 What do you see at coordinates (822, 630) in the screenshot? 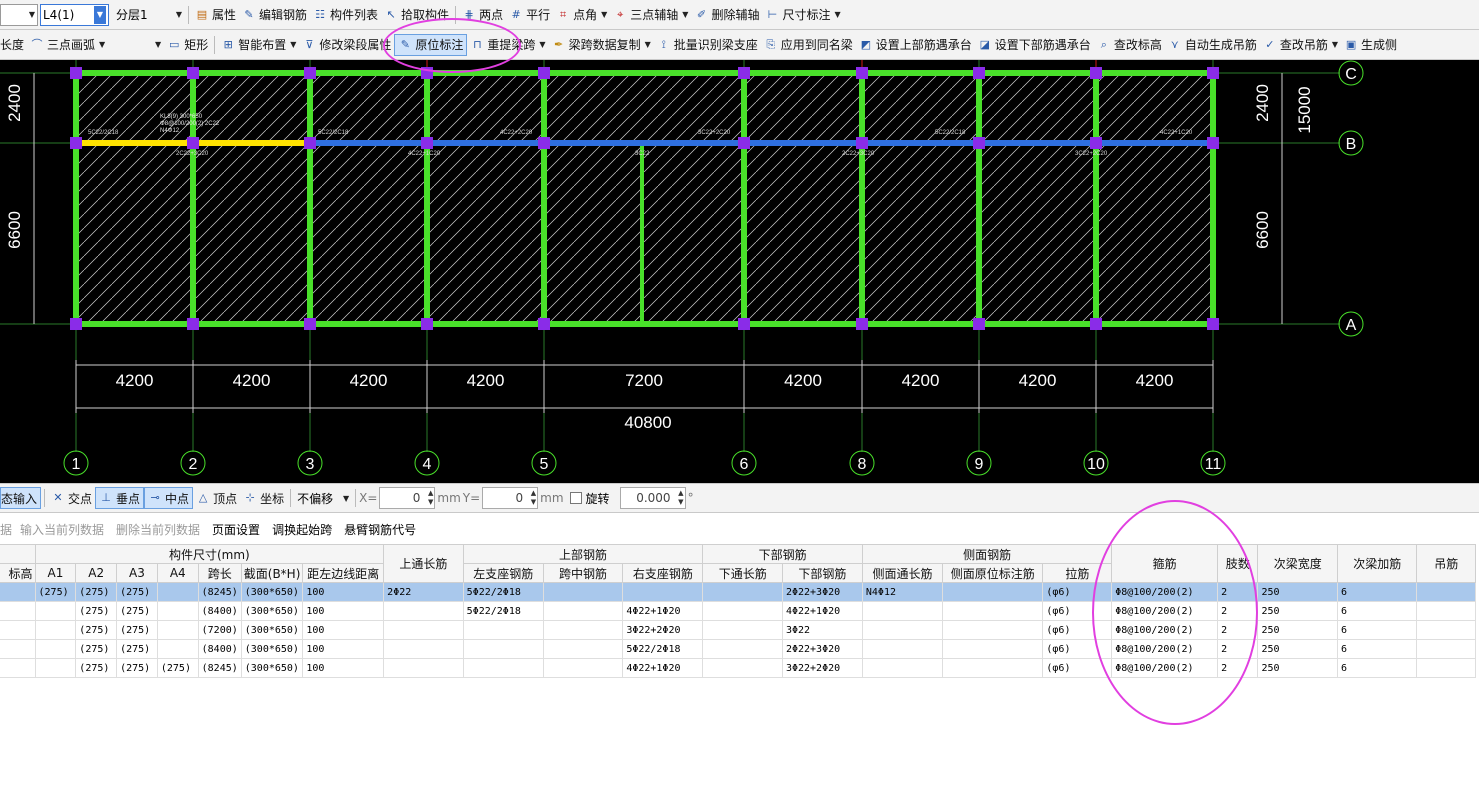
I see `cell-bottom-rebar: 3Φ22` at bounding box center [822, 630].